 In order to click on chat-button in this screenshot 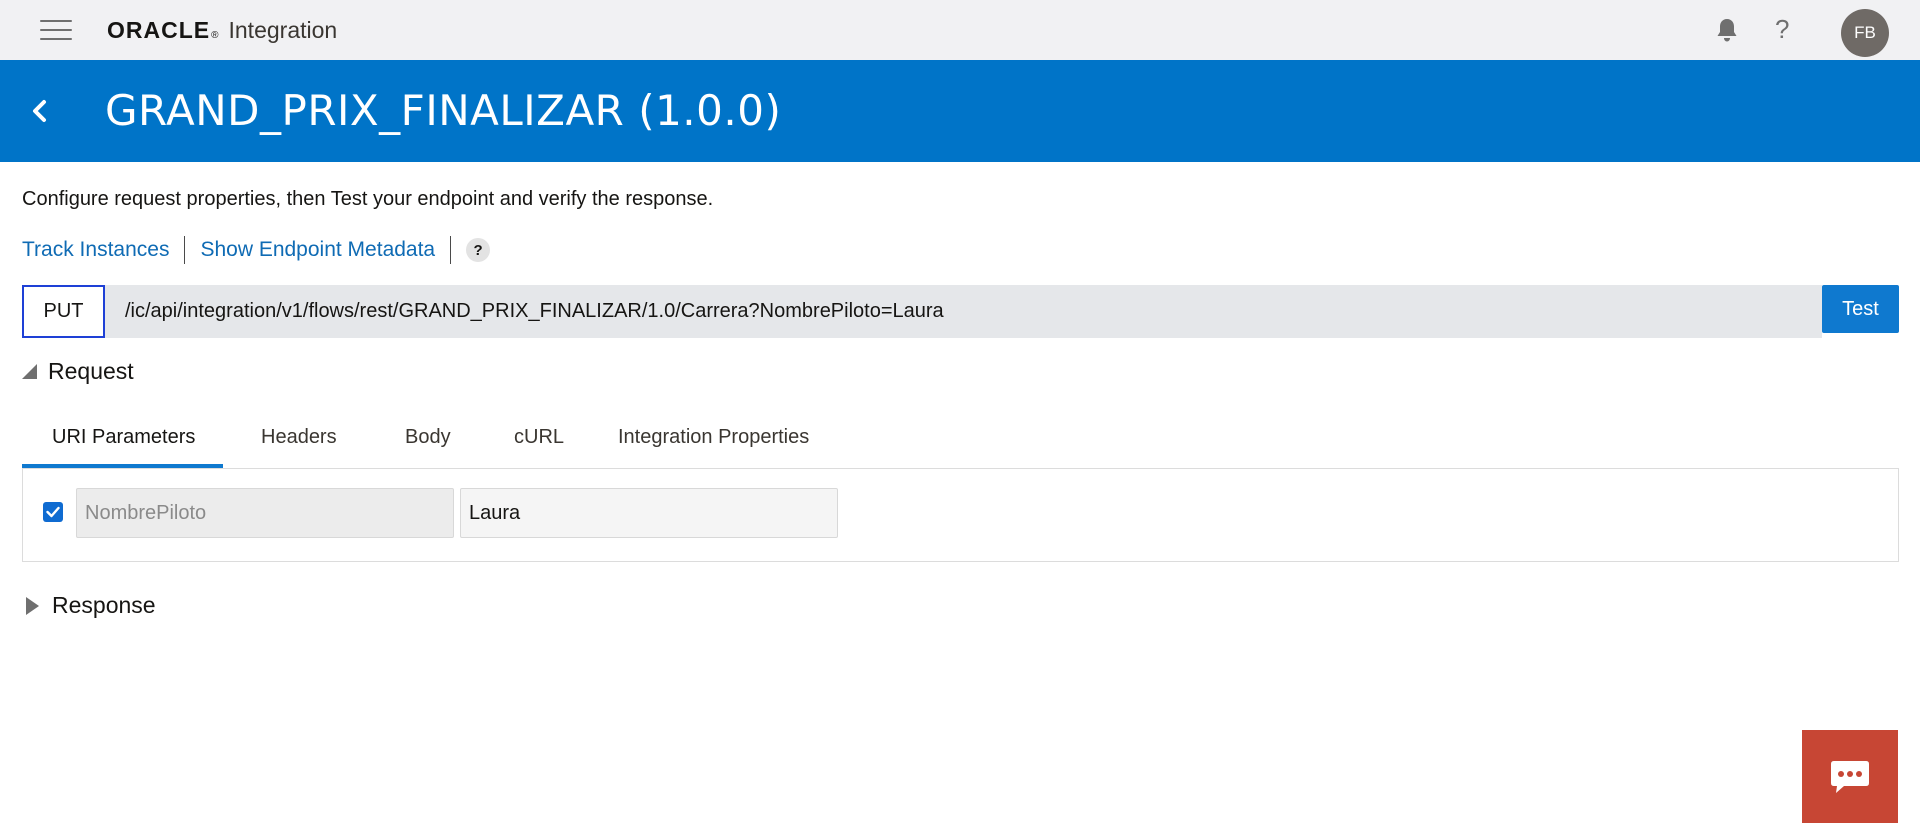, I will do `click(1850, 776)`.